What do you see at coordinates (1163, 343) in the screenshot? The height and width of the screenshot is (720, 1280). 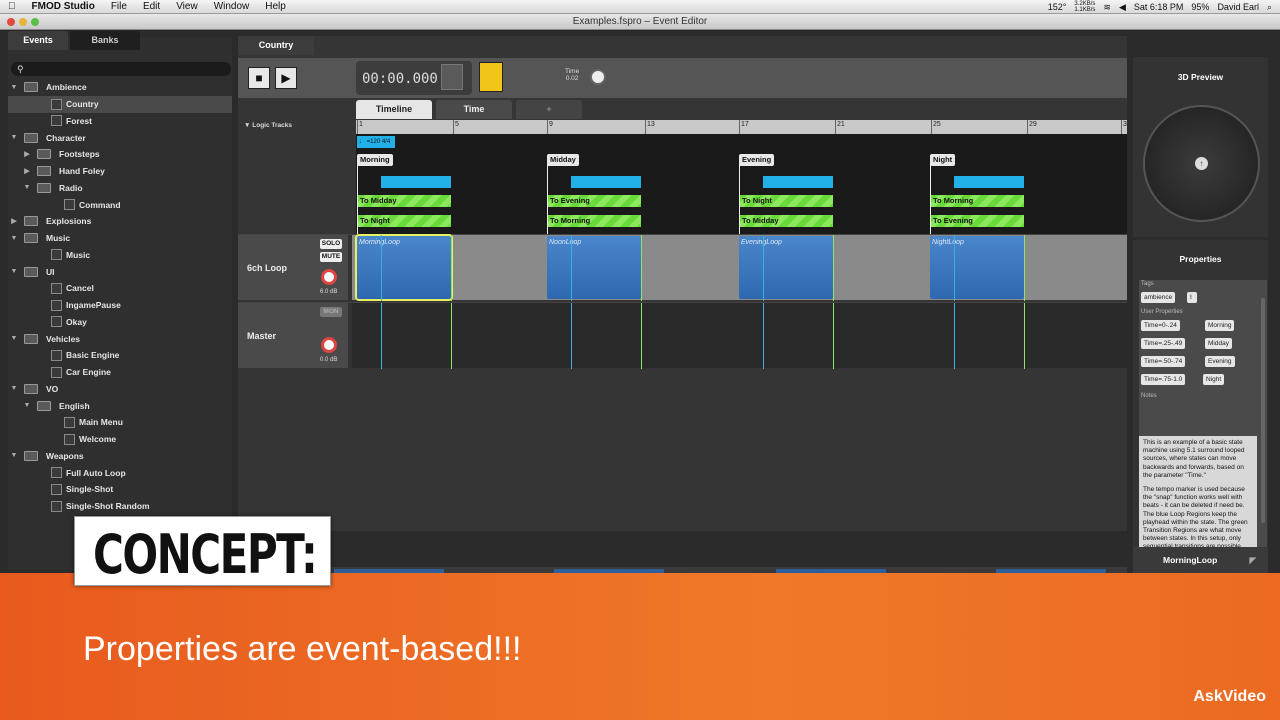 I see `user-prop-key: Time=.25-.49` at bounding box center [1163, 343].